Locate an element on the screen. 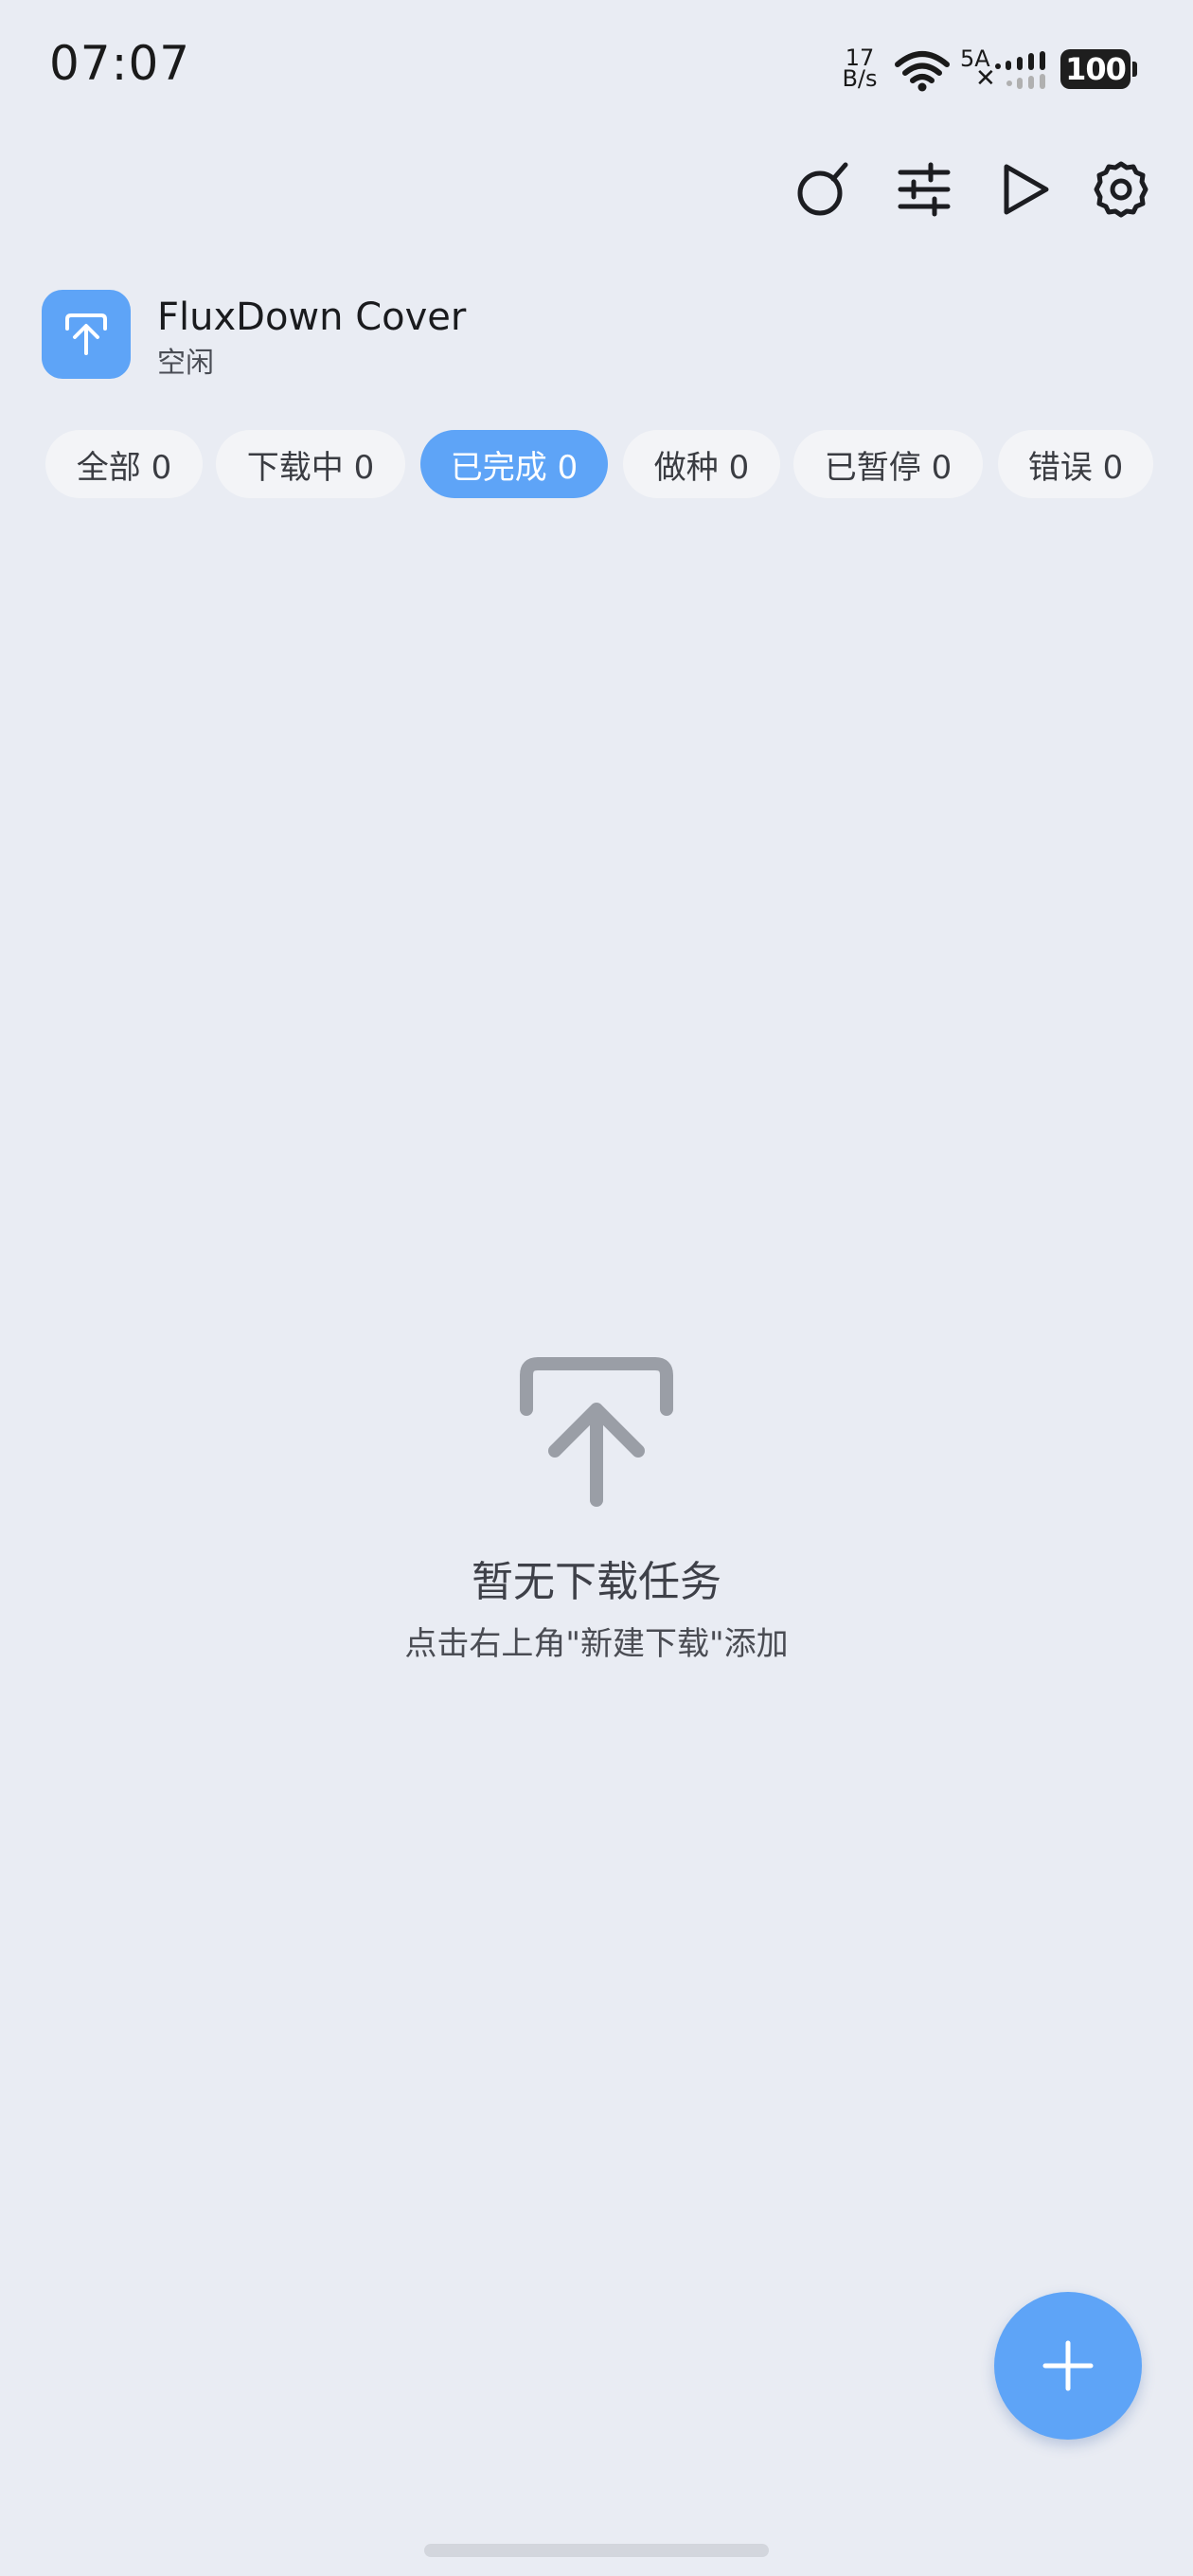 The image size is (1193, 2576). settings-button is located at coordinates (1121, 189).